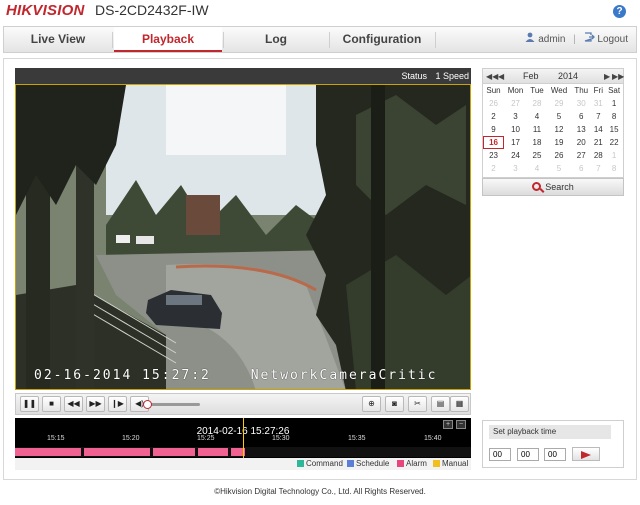 The width and height of the screenshot is (640, 505). What do you see at coordinates (450, 464) in the screenshot?
I see `legend-manual: Manual` at bounding box center [450, 464].